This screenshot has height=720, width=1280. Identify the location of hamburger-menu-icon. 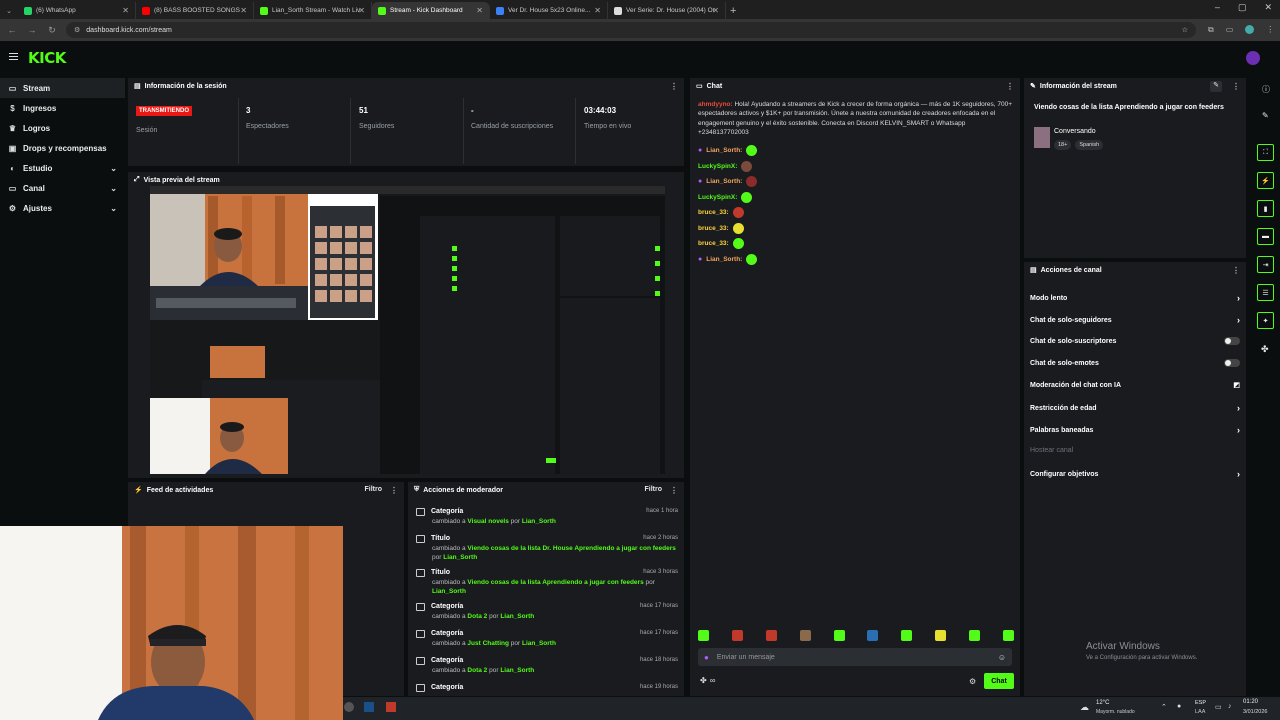
(13, 56).